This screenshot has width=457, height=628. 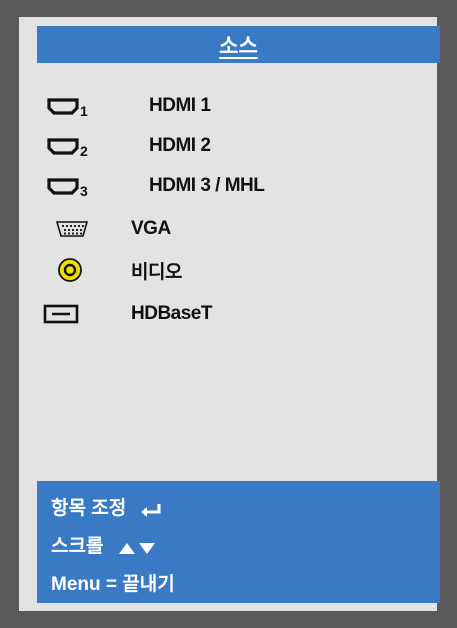 I want to click on source-label-hdbaset: HDBaseT, so click(x=171, y=313).